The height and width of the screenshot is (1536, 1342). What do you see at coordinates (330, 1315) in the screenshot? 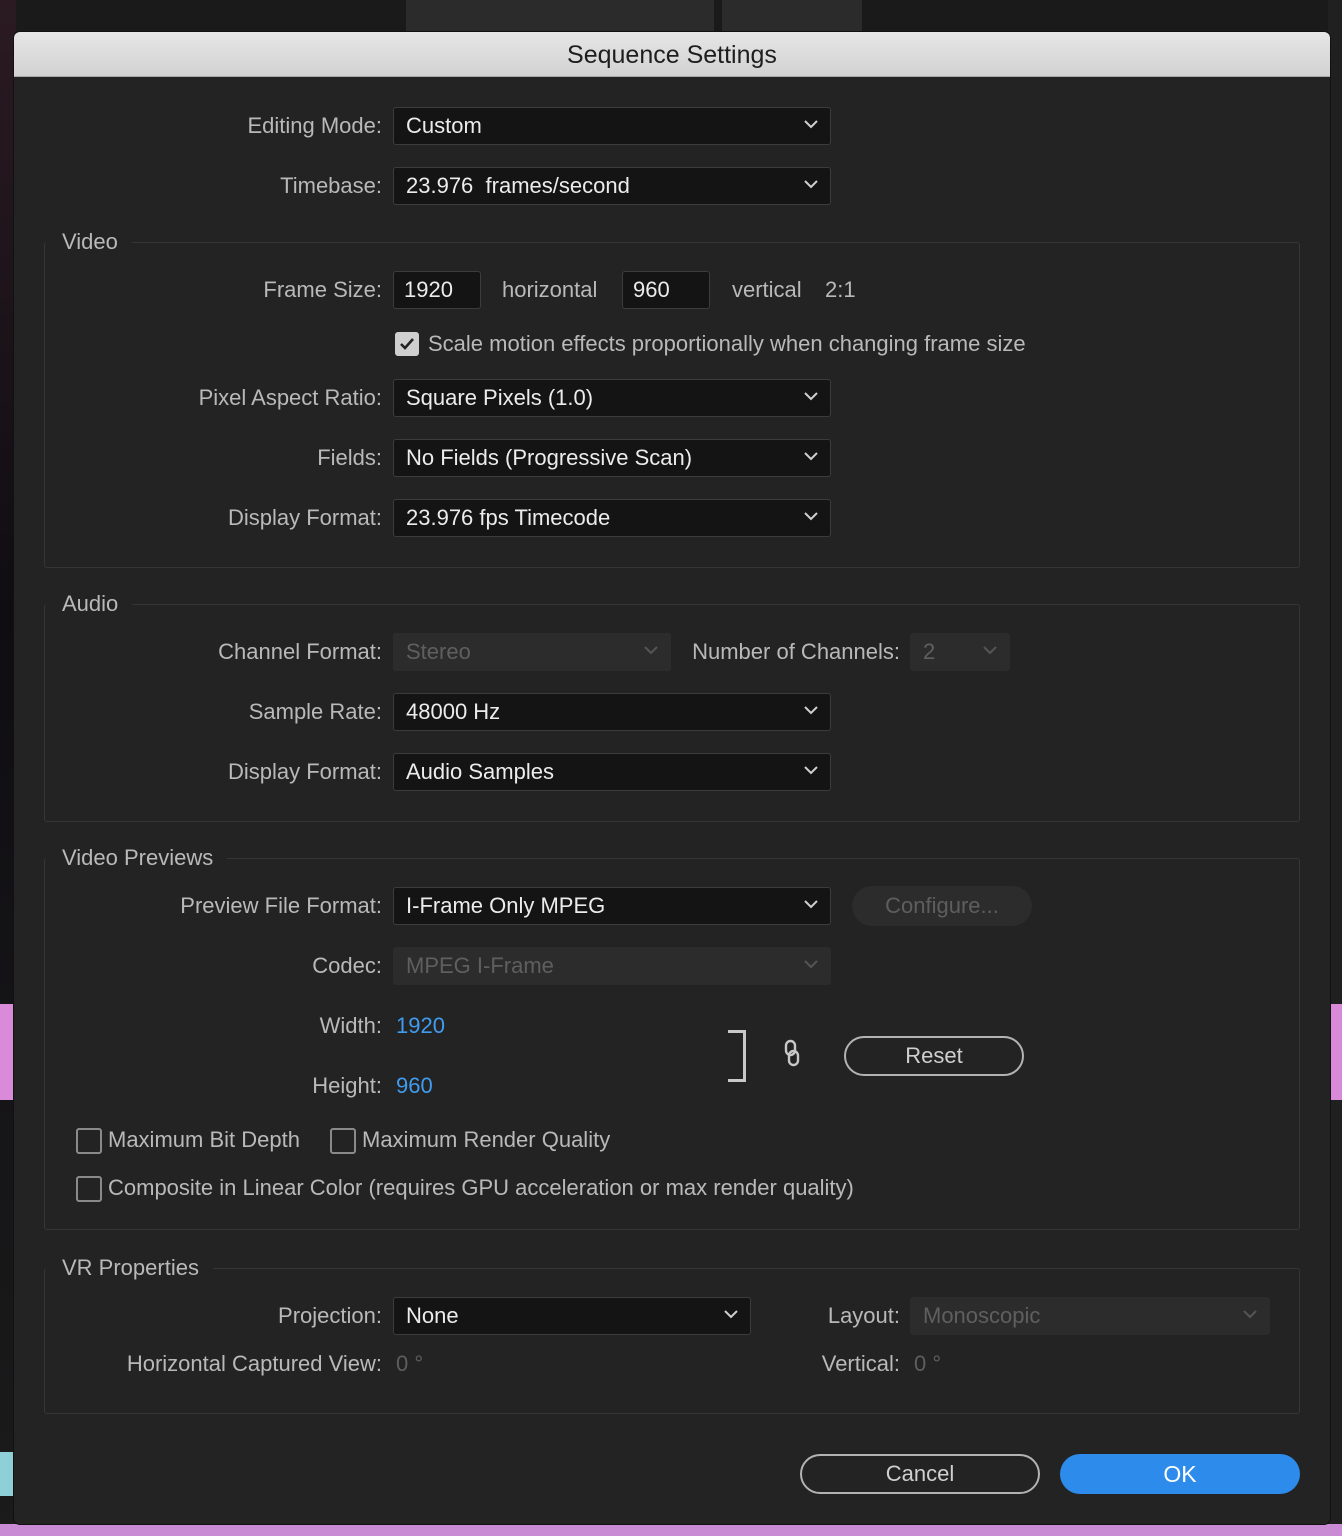
I see `projection-label: Projection:` at bounding box center [330, 1315].